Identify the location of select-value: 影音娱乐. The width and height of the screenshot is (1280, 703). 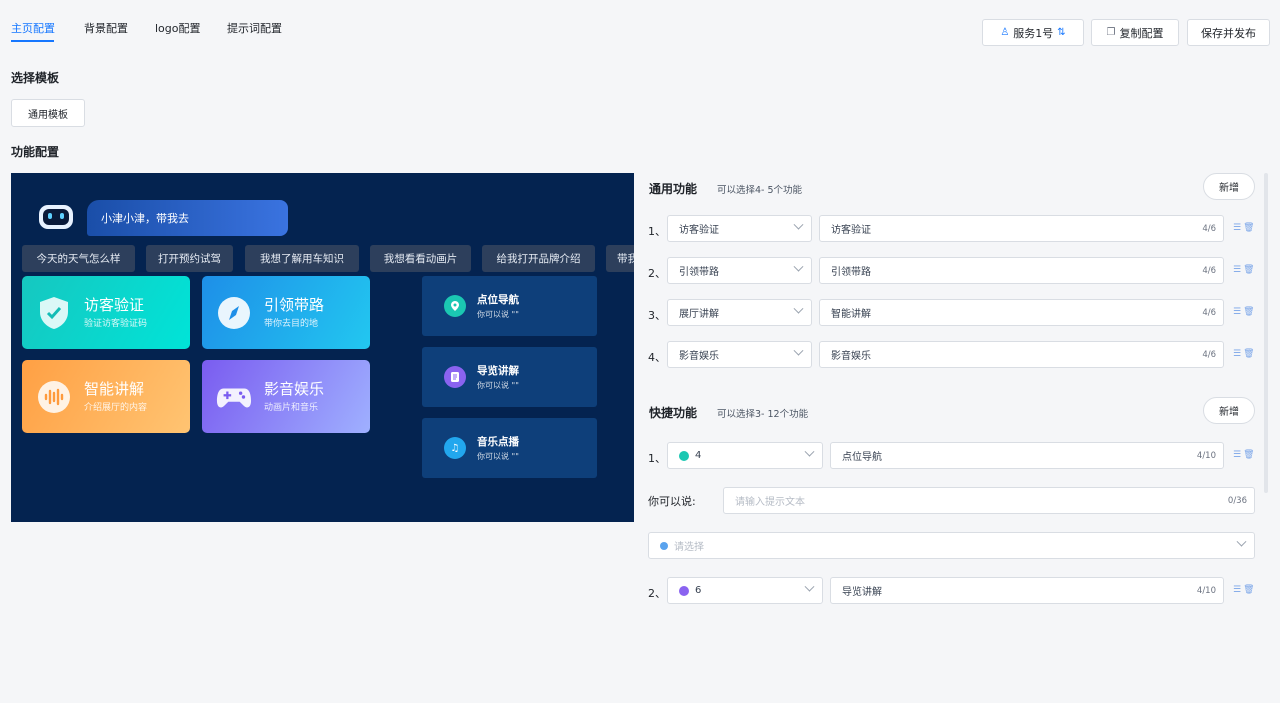
(699, 356).